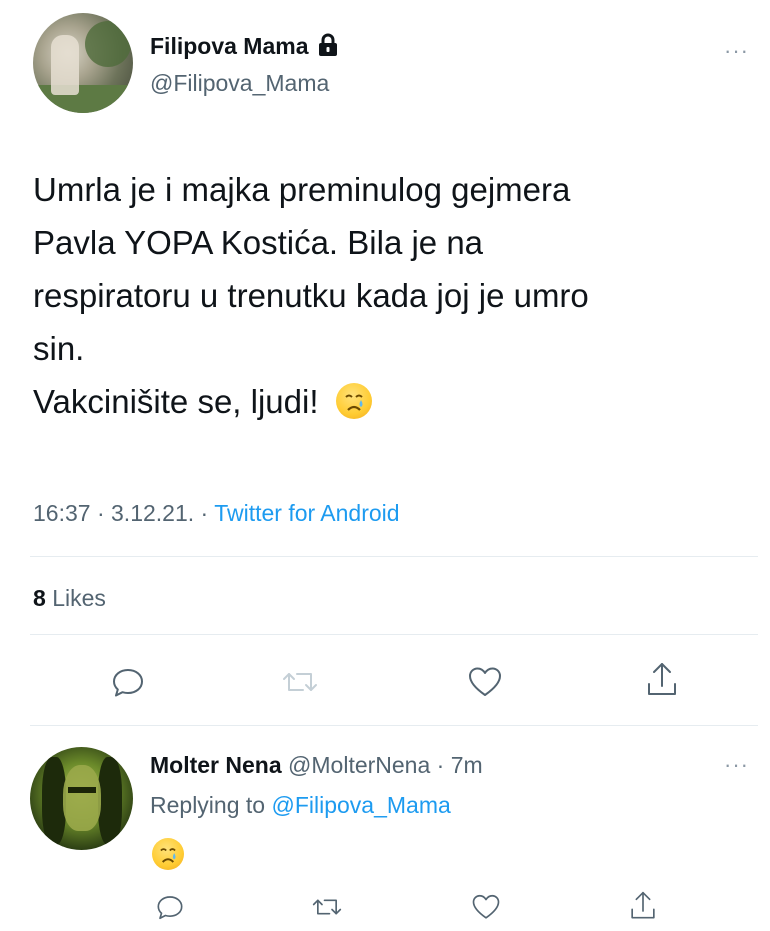 Image resolution: width=770 pixels, height=931 pixels. I want to click on more-options-button: ···, so click(736, 51).